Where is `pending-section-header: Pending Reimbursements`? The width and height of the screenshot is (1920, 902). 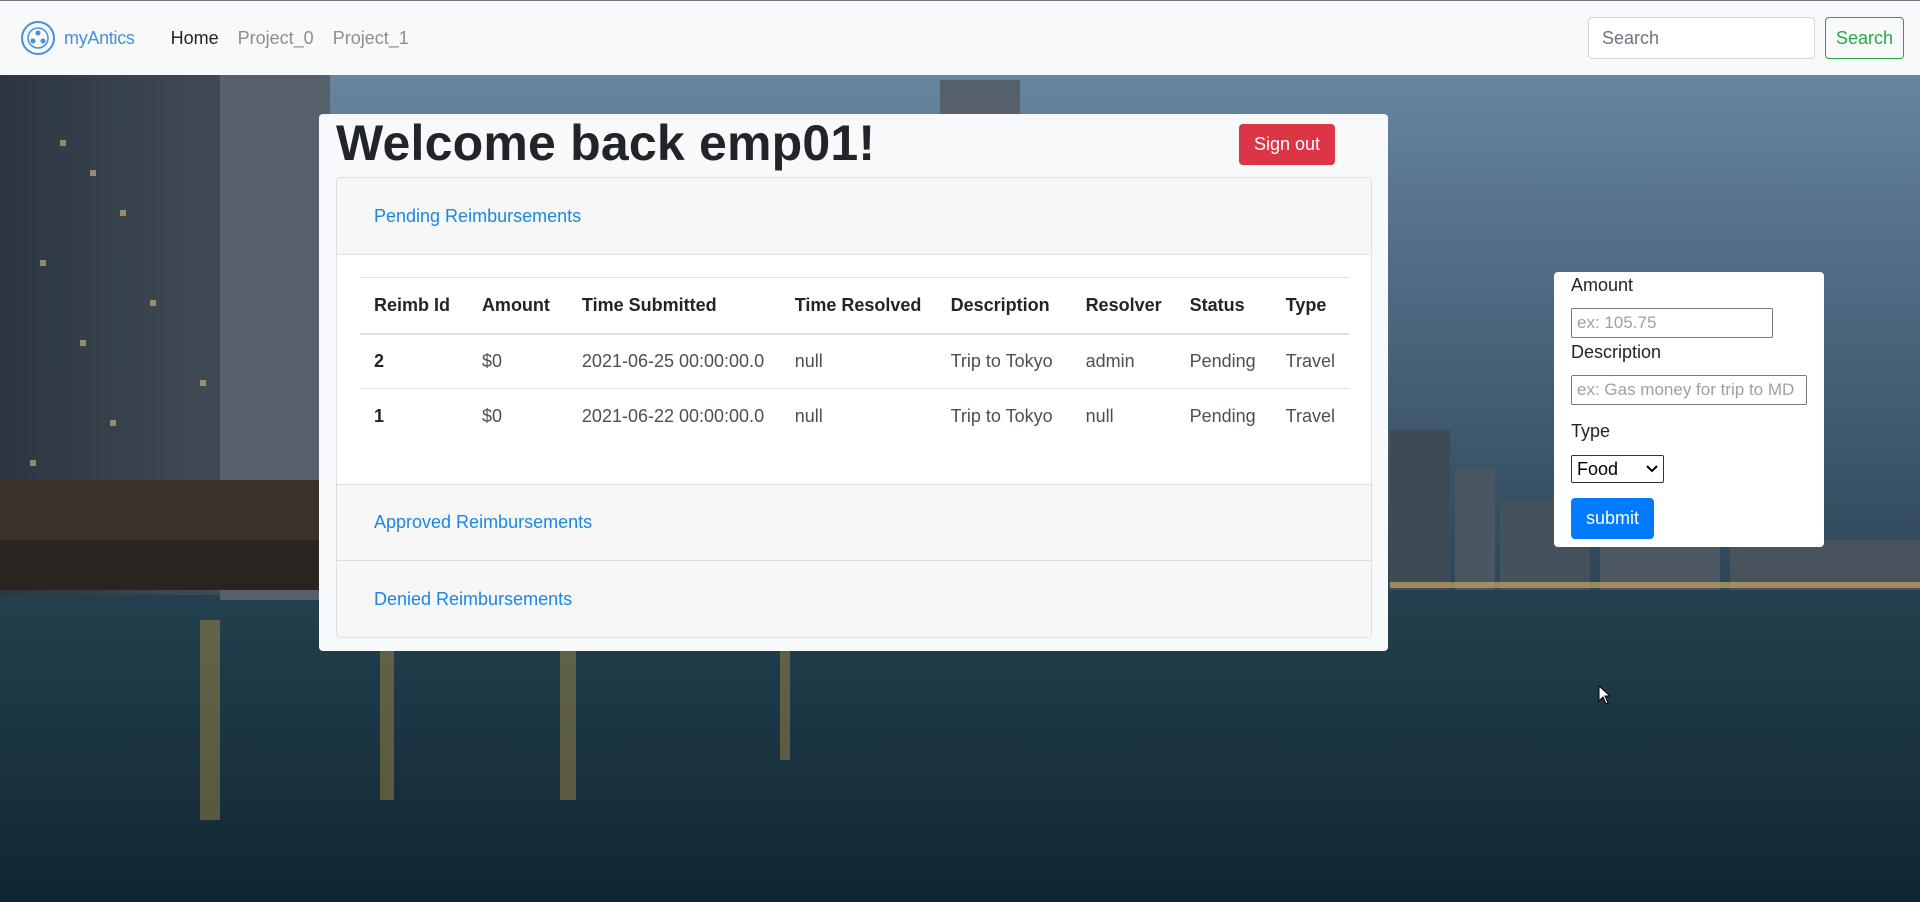 pending-section-header: Pending Reimbursements is located at coordinates (854, 216).